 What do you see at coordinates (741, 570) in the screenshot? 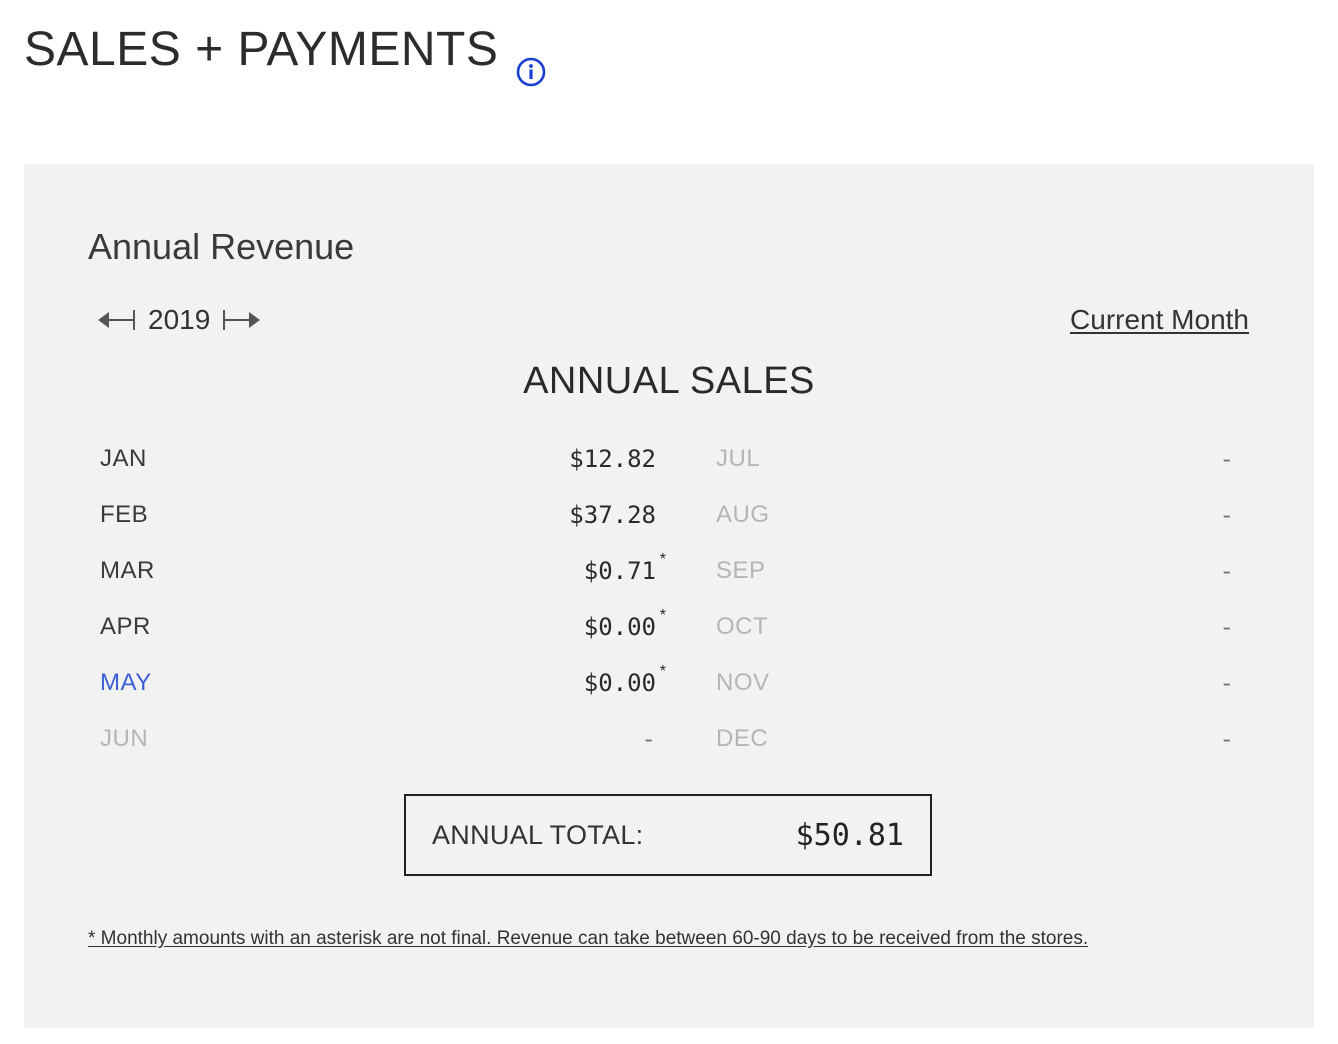
I see `month-name: SEP` at bounding box center [741, 570].